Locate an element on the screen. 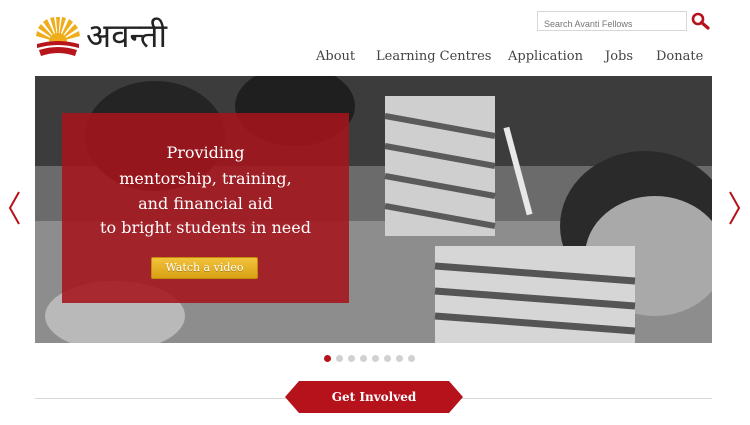 The width and height of the screenshot is (750, 425). search-input is located at coordinates (612, 24).